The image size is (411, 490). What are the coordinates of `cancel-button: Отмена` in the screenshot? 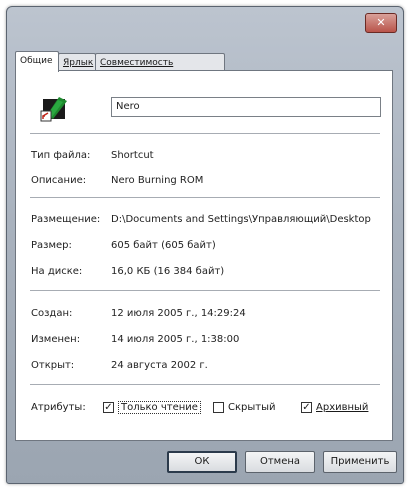 It's located at (280, 462).